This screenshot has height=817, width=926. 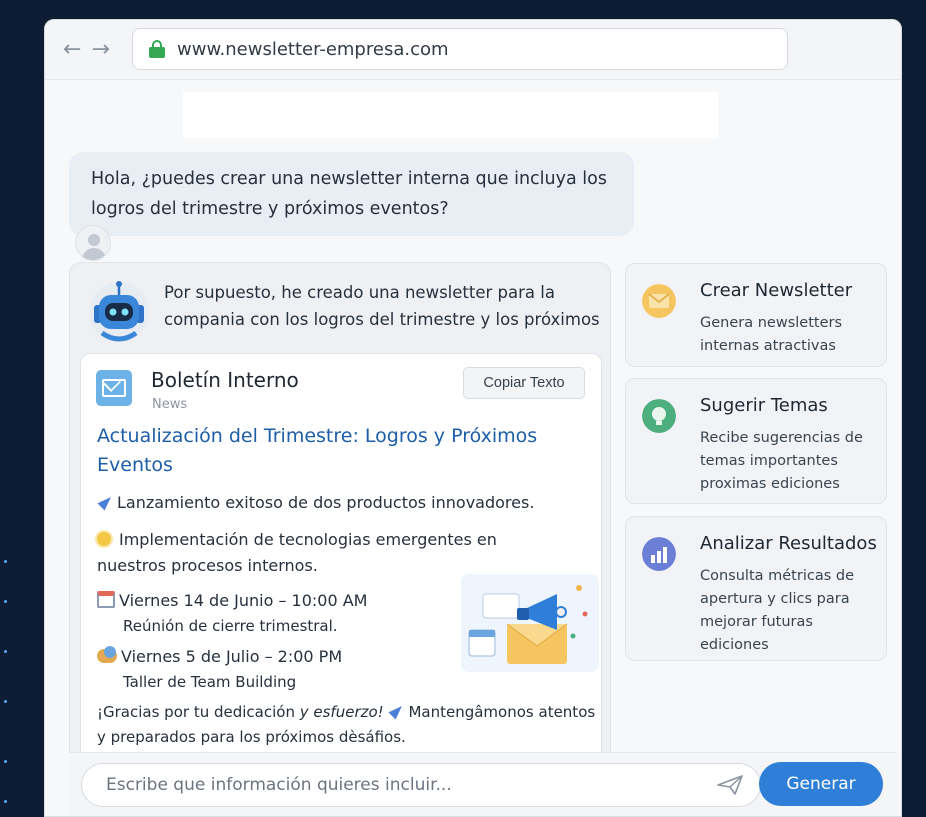 What do you see at coordinates (157, 49) in the screenshot?
I see `lock-icon` at bounding box center [157, 49].